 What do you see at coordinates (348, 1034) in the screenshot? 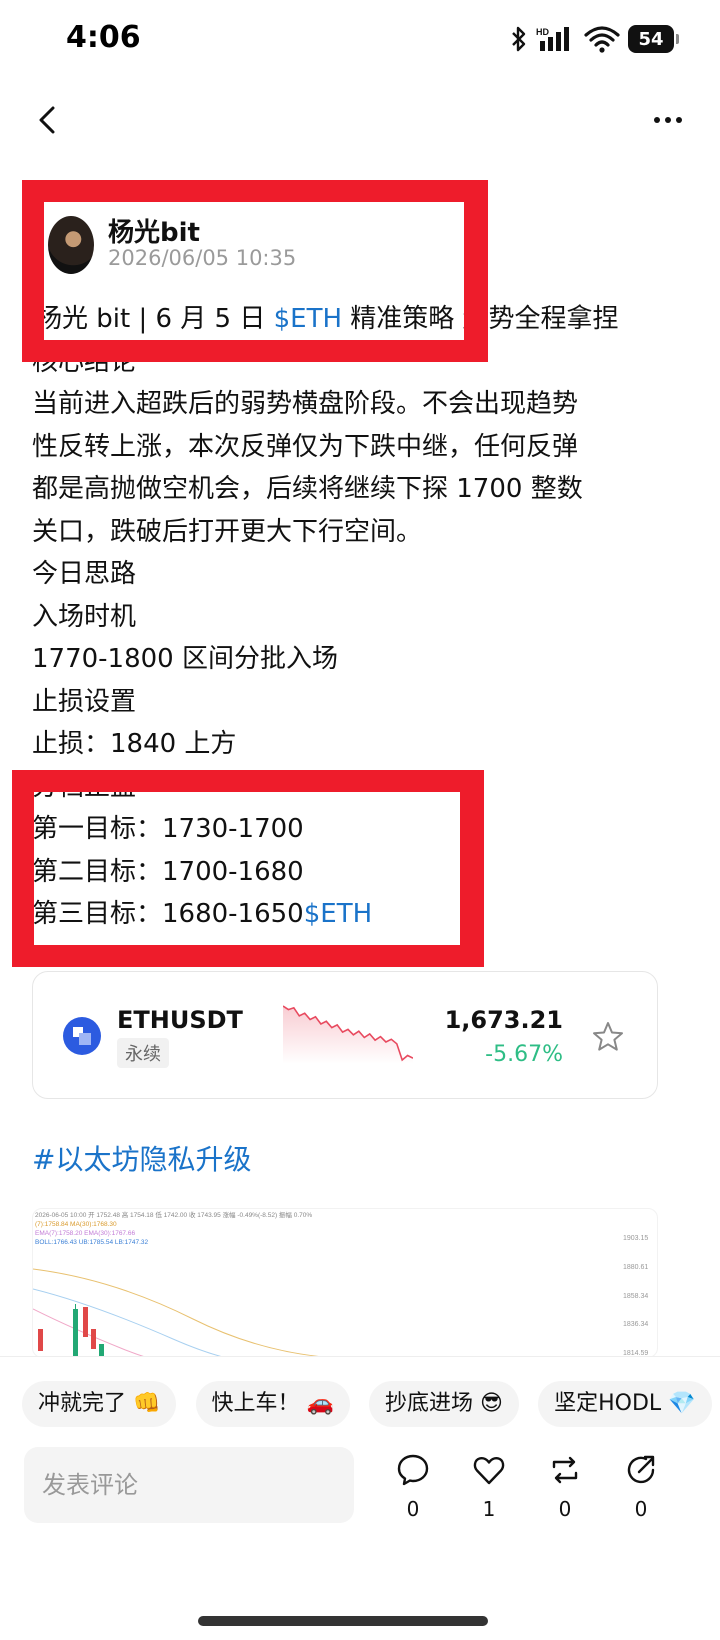
I see `price-sparkline` at bounding box center [348, 1034].